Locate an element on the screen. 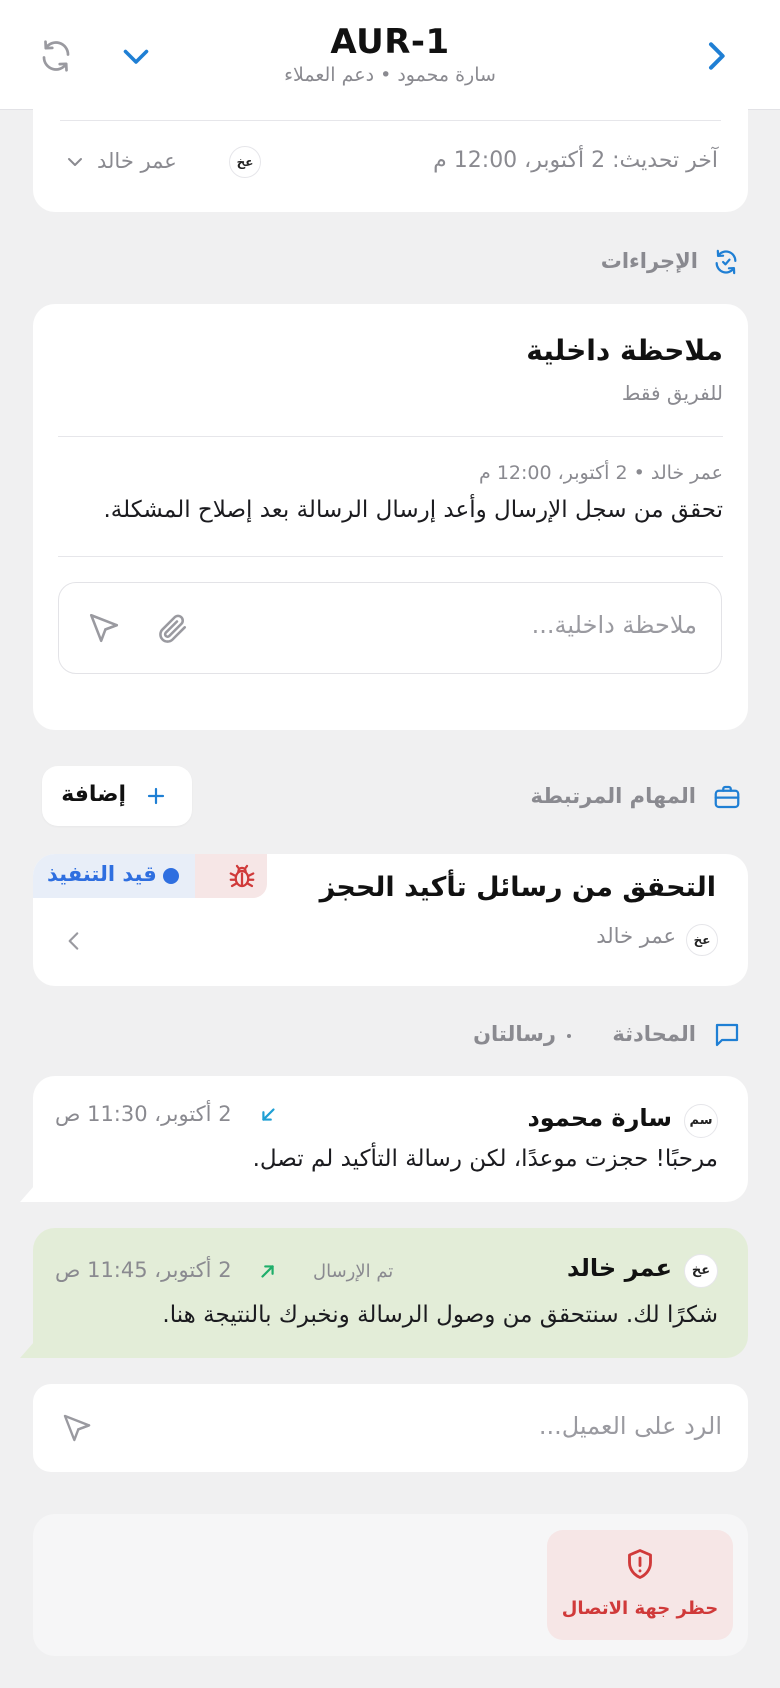 This screenshot has width=780, height=1688. chevron-down-icon is located at coordinates (75, 162).